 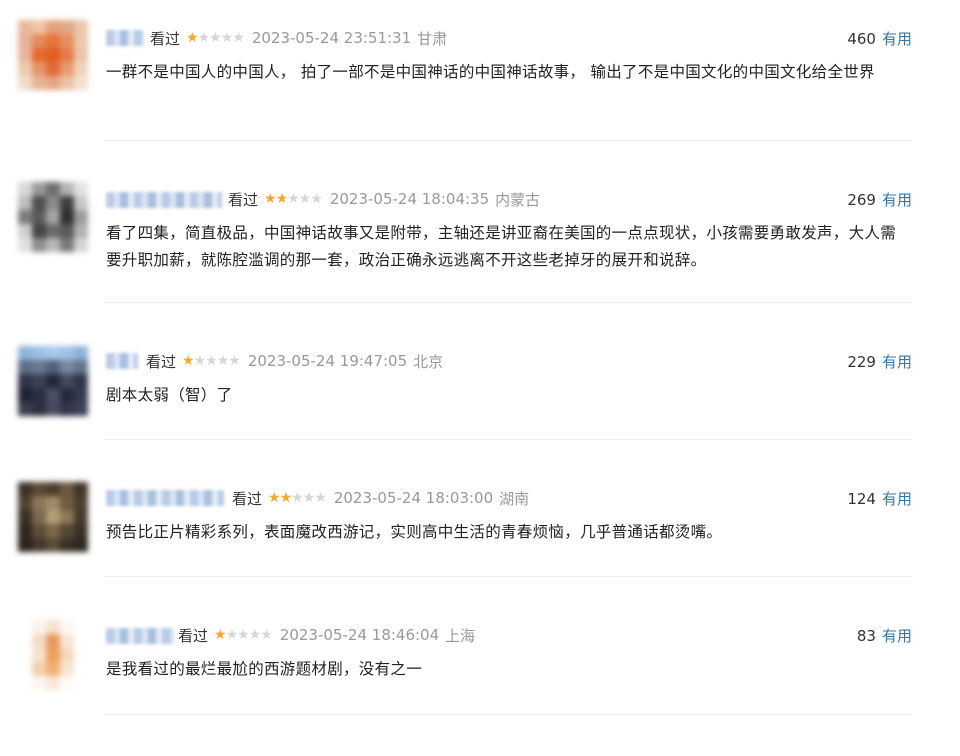 What do you see at coordinates (432, 38) in the screenshot?
I see `comment-location: 甘肃` at bounding box center [432, 38].